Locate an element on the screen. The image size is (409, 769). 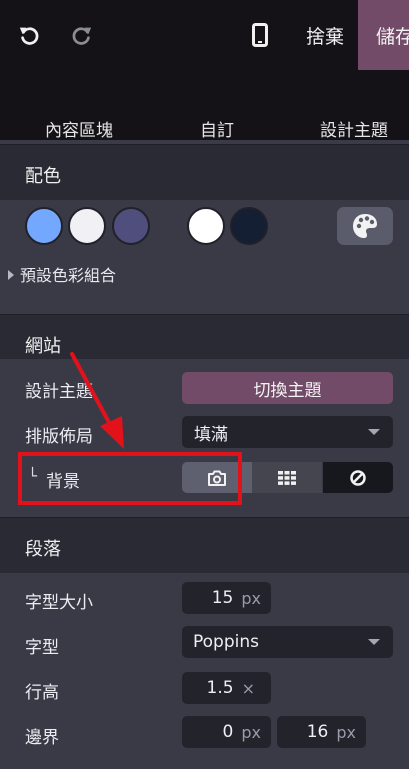
undo-icon is located at coordinates (29, 36).